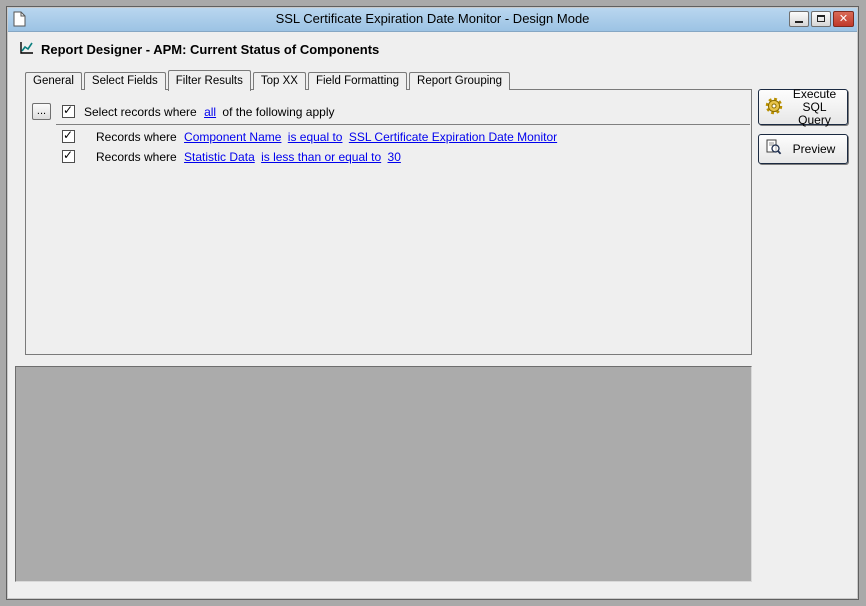  What do you see at coordinates (140, 112) in the screenshot?
I see `filter-header-prefix: Select records where` at bounding box center [140, 112].